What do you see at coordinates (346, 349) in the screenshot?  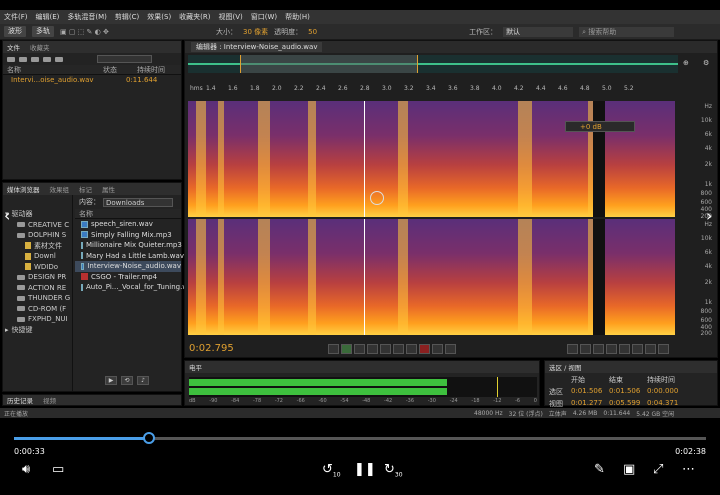 I see `play-button` at bounding box center [346, 349].